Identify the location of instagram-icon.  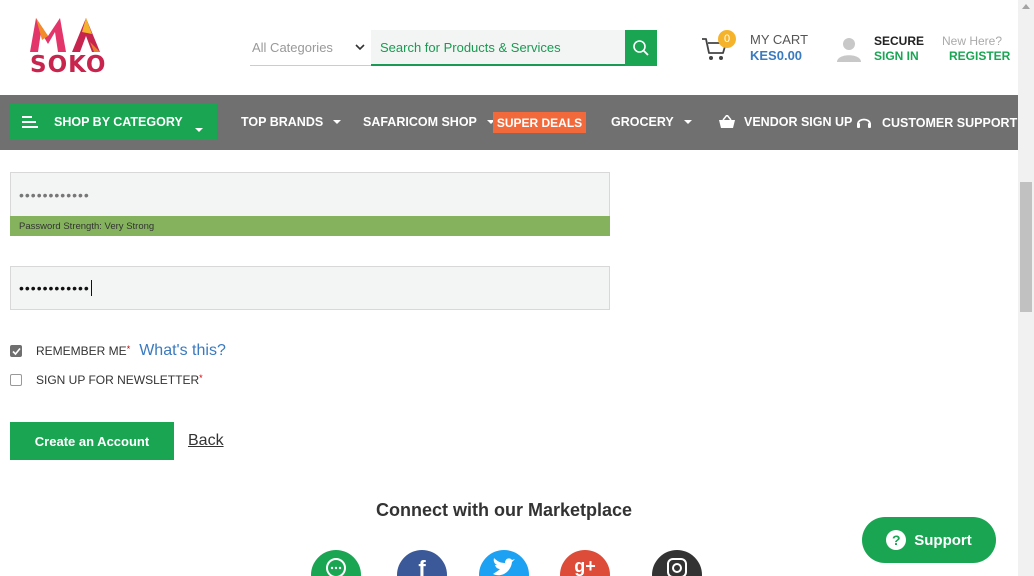
(677, 563).